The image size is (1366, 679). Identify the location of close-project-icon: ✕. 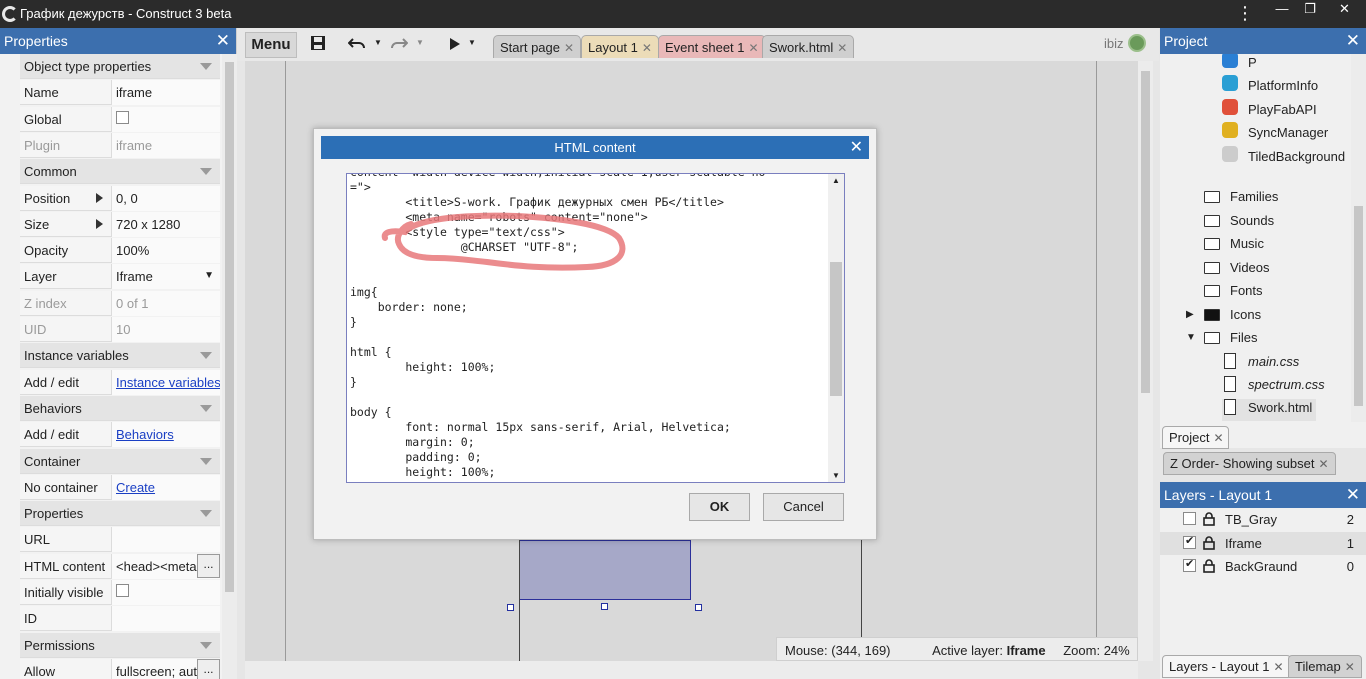
(1353, 41).